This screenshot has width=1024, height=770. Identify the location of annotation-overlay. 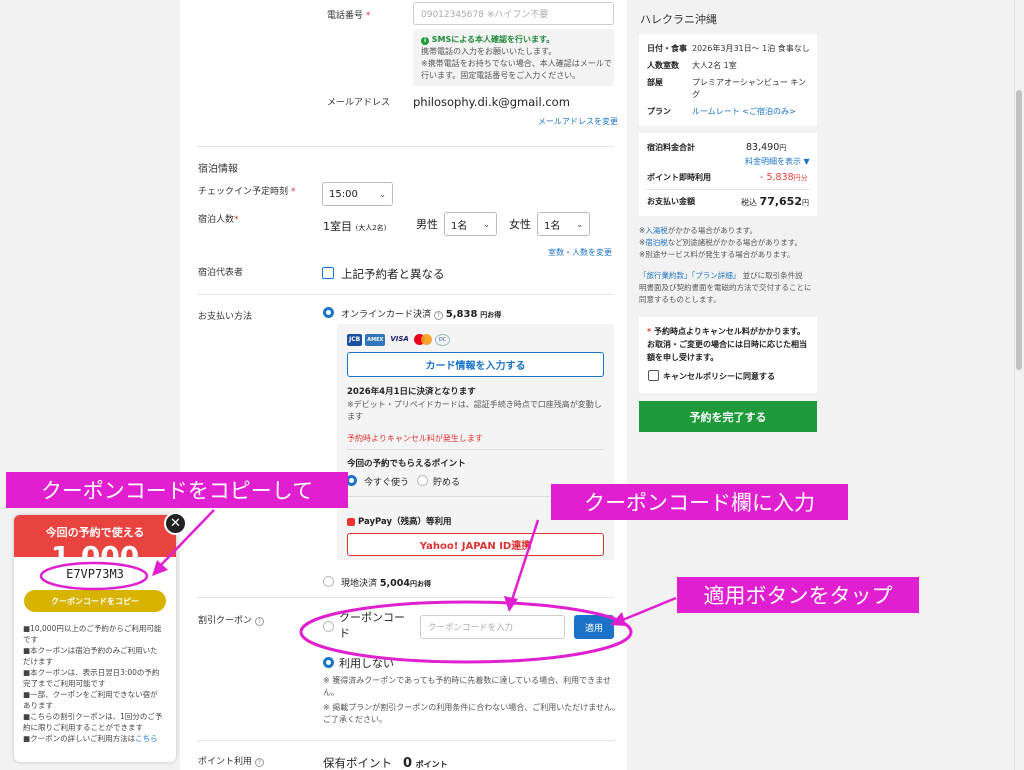
(358, 586).